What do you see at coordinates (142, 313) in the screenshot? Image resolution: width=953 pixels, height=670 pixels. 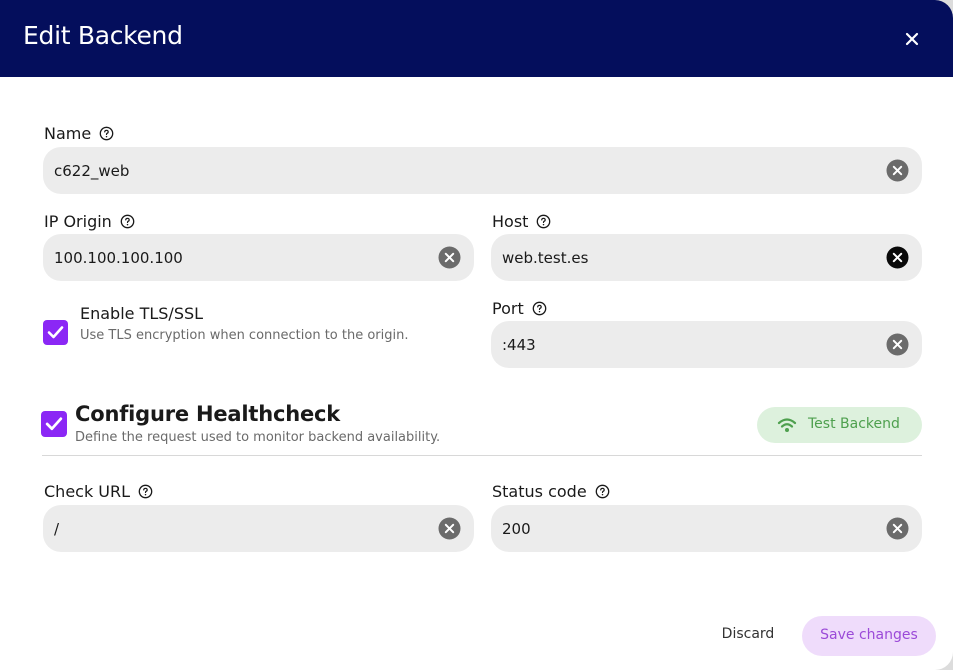 I see `tls-title: Enable TLS/SSL` at bounding box center [142, 313].